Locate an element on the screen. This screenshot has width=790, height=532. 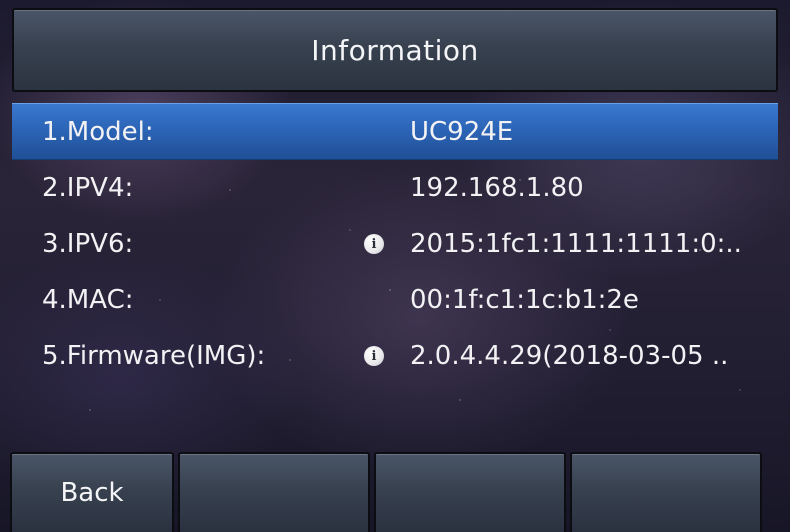
info-row-ipv4: 2.IPV4: 192.168.1.80 is located at coordinates (395, 188).